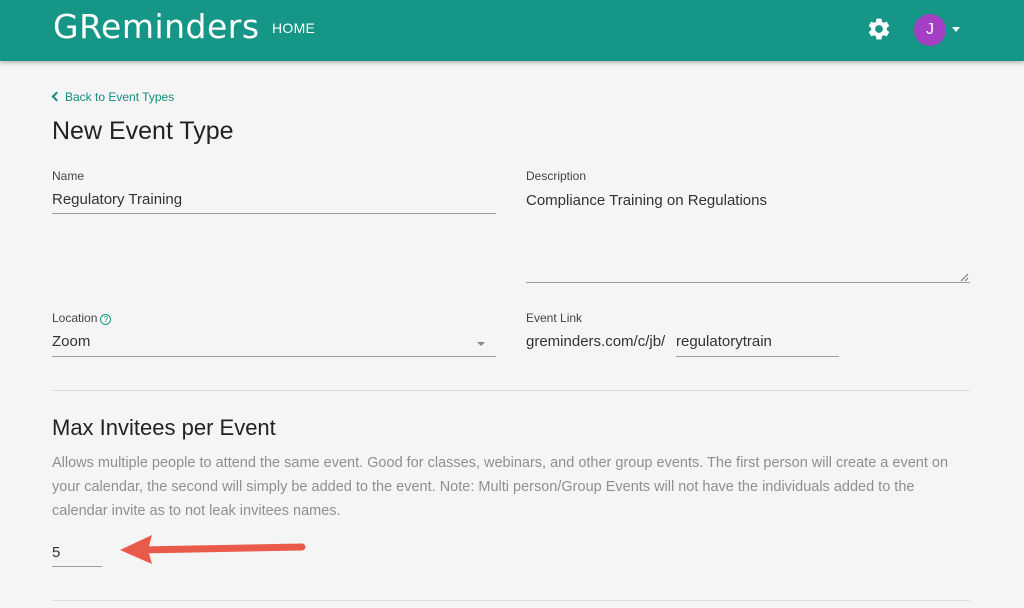  Describe the element at coordinates (274, 356) in the screenshot. I see `location-underline` at that location.